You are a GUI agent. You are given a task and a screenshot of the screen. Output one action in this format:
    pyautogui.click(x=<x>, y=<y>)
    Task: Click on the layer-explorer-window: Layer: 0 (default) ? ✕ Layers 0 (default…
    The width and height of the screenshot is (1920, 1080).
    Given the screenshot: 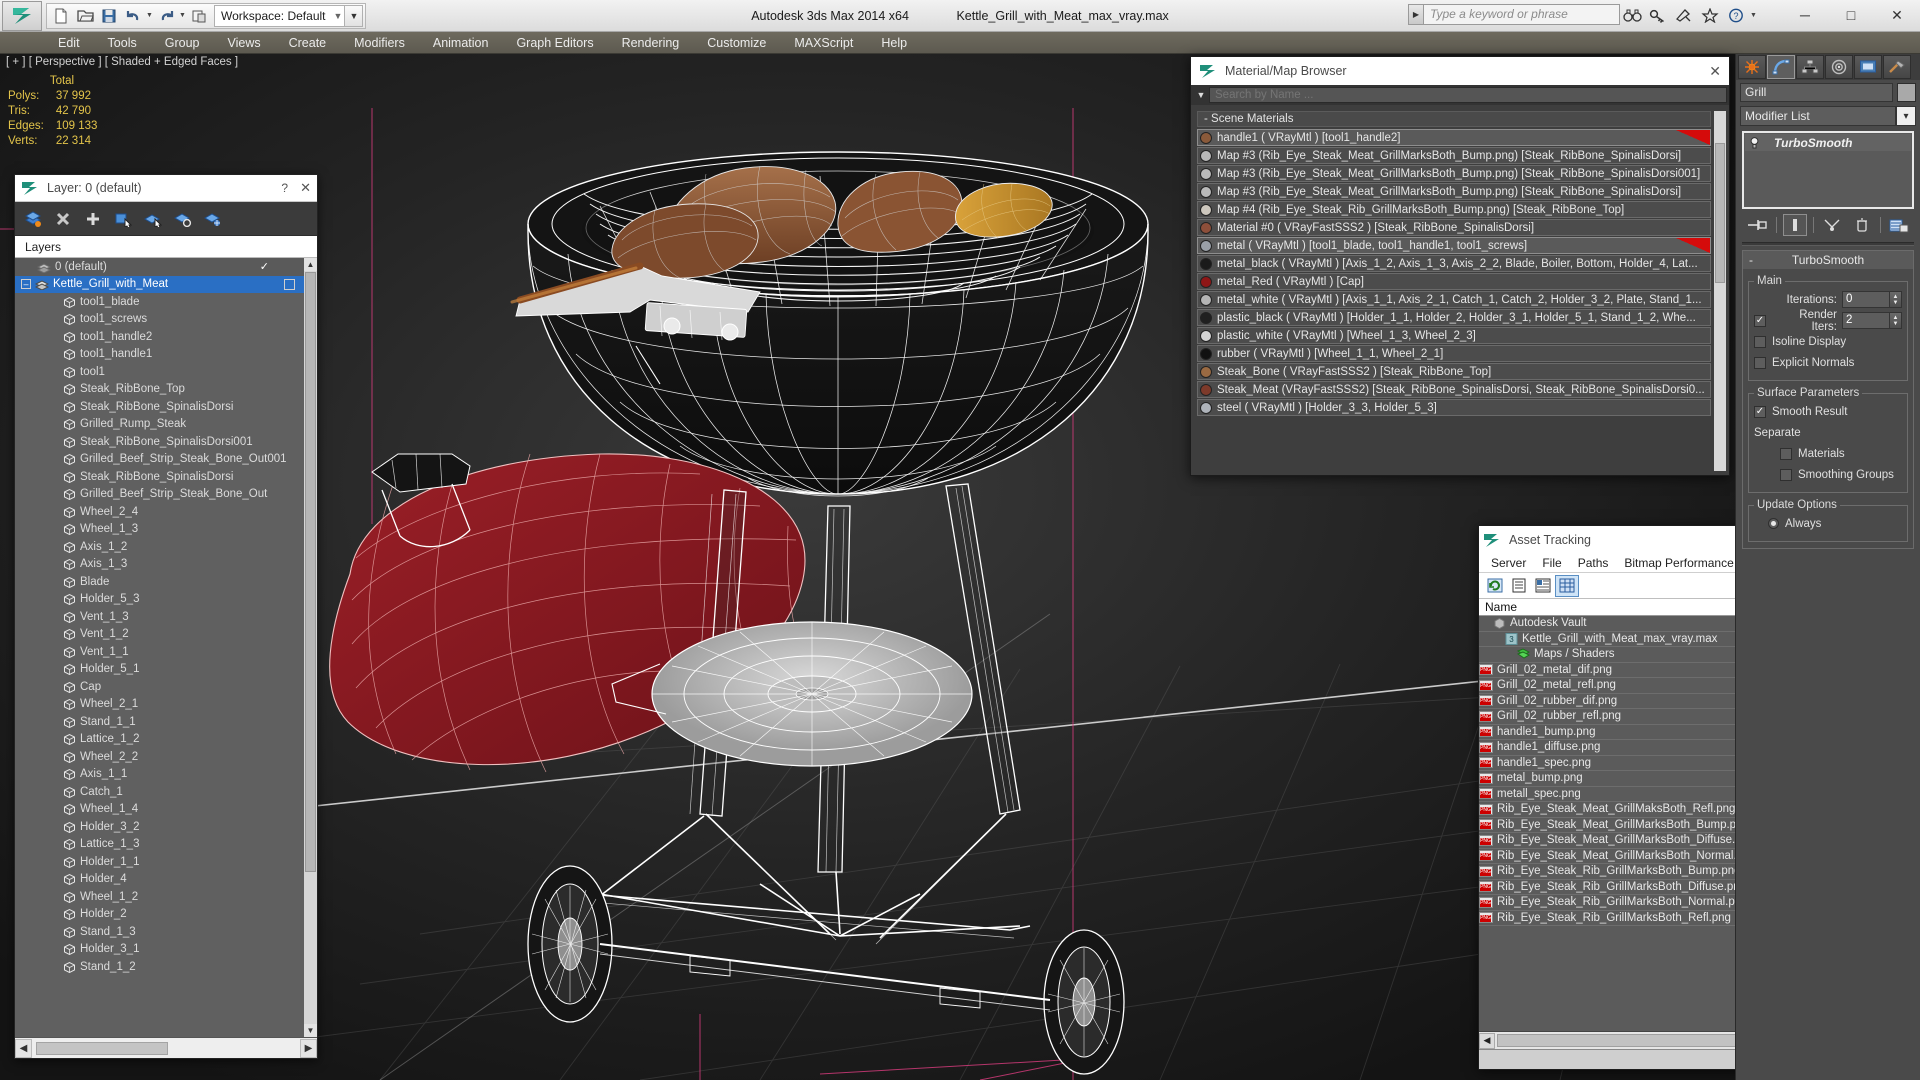 What is the action you would take?
    pyautogui.click(x=166, y=616)
    